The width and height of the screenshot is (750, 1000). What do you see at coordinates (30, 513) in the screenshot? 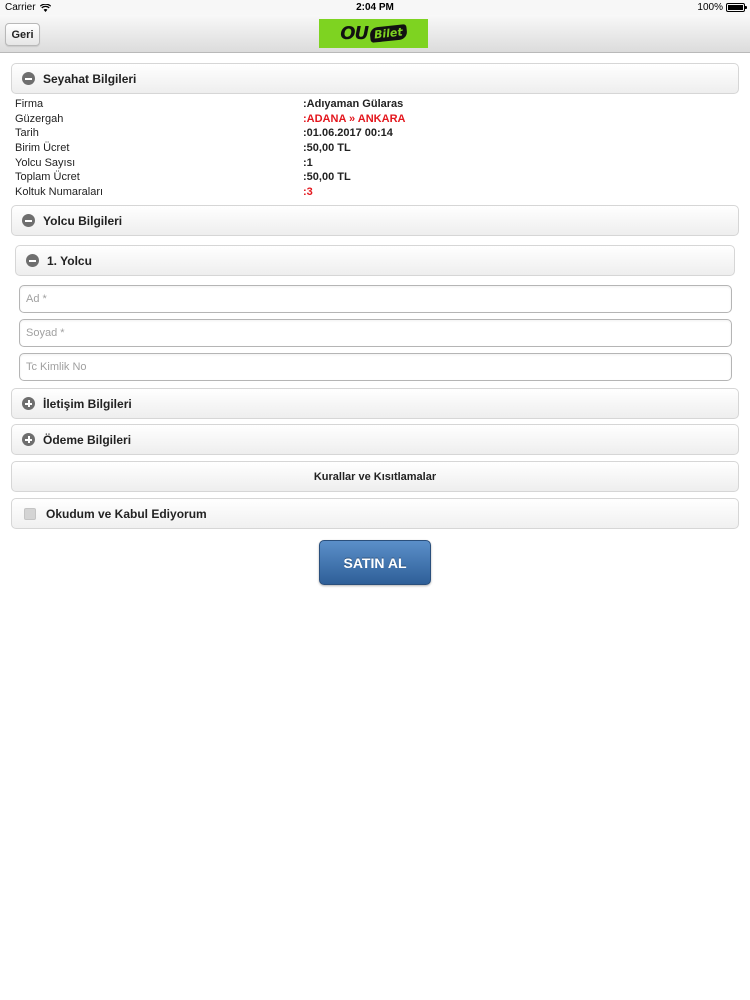
I see `agreement-checkbox` at bounding box center [30, 513].